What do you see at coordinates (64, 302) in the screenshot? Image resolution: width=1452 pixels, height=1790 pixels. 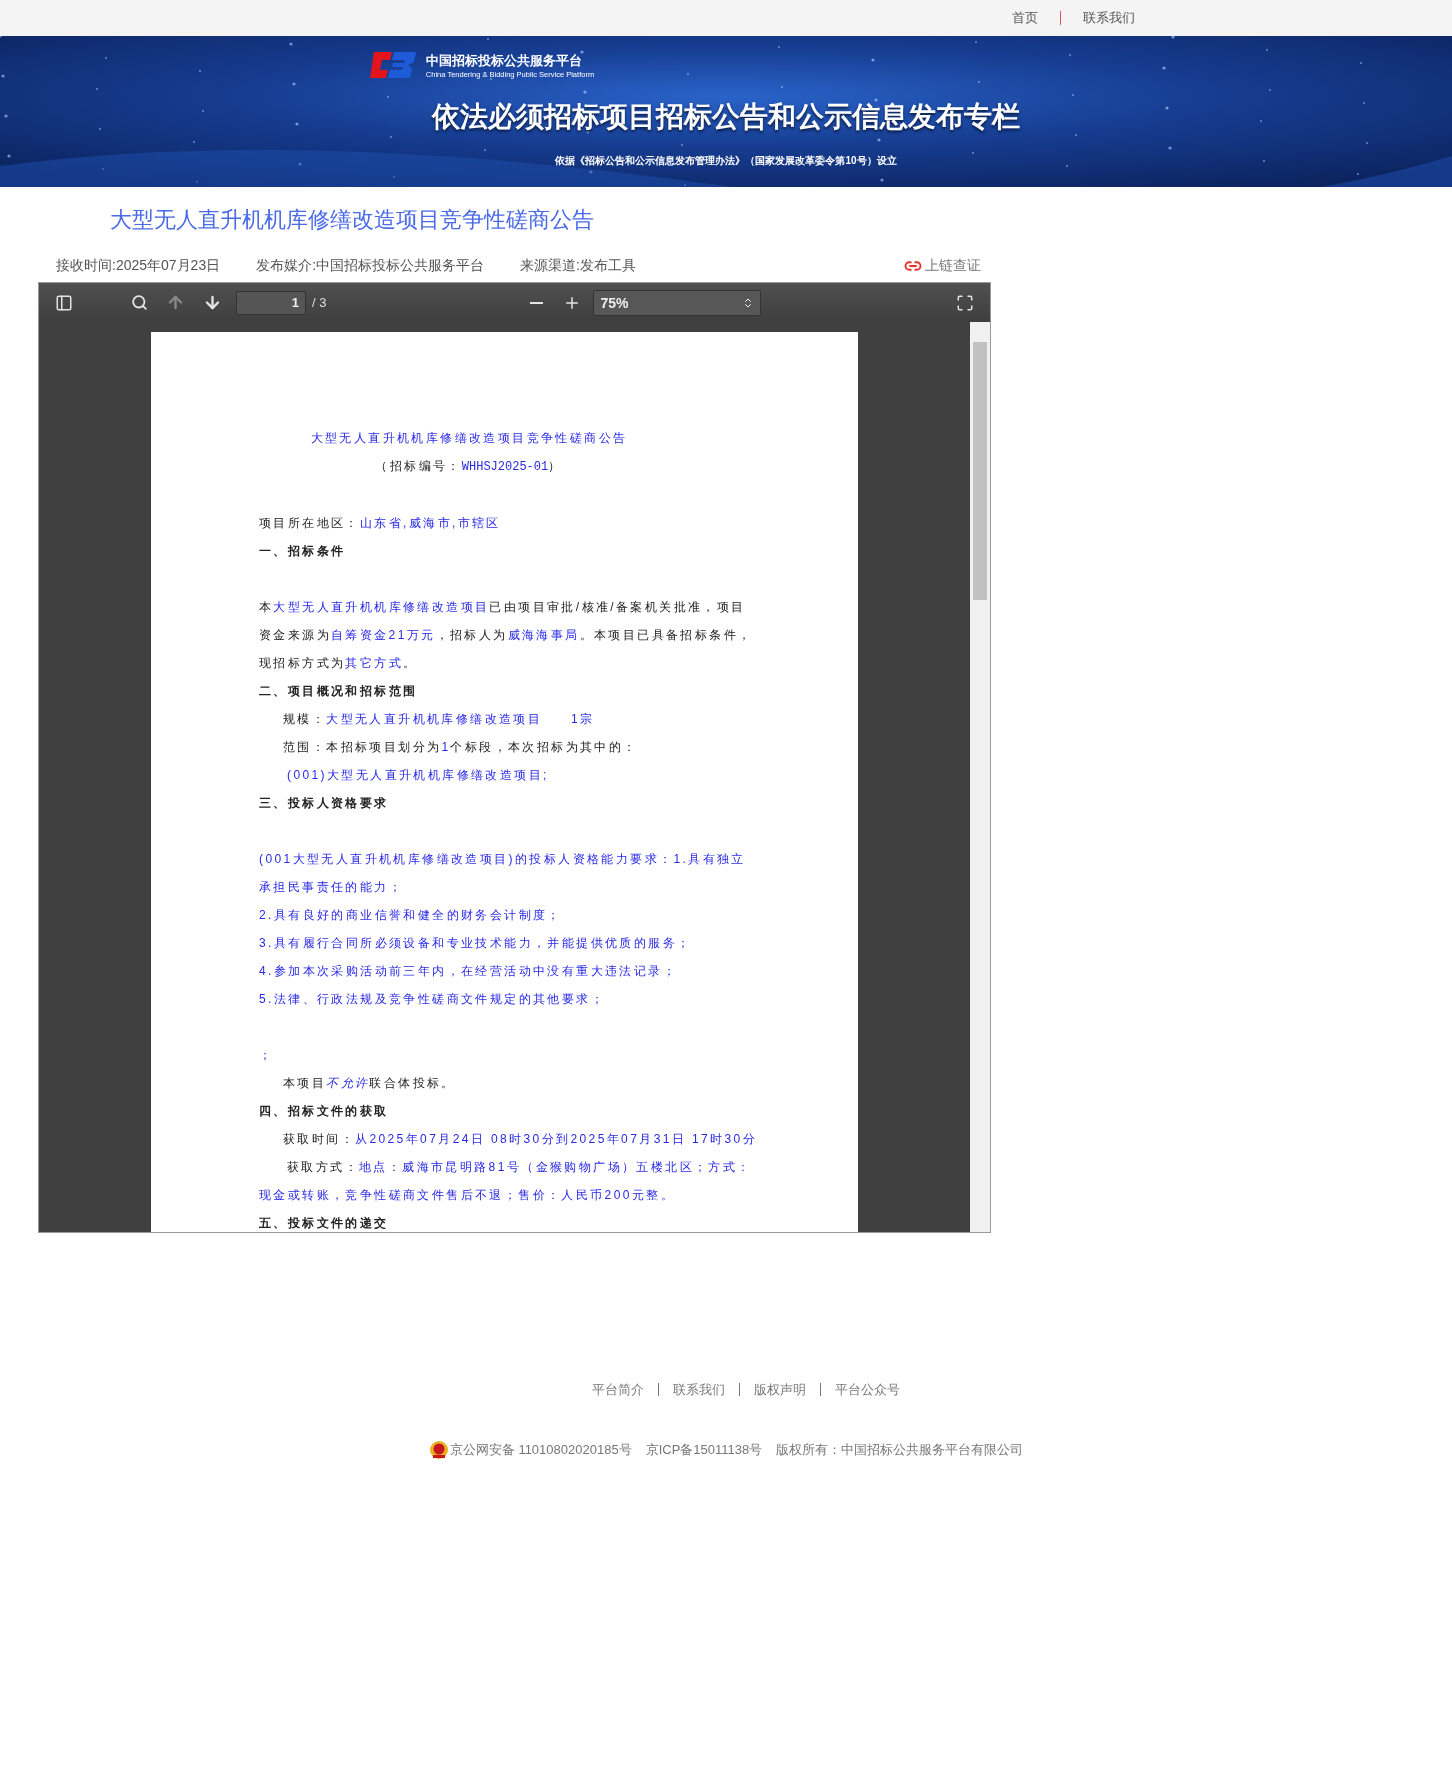 I see `sidebar-icon` at bounding box center [64, 302].